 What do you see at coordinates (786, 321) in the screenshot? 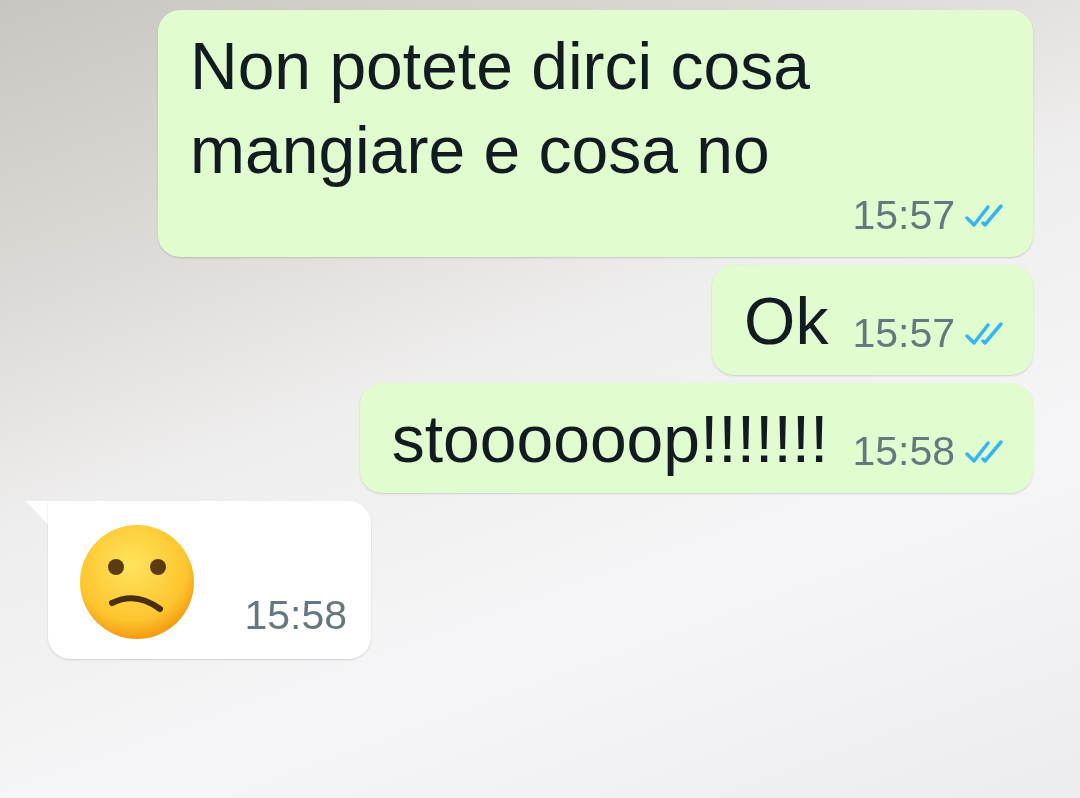
I see `message-text: Ok` at bounding box center [786, 321].